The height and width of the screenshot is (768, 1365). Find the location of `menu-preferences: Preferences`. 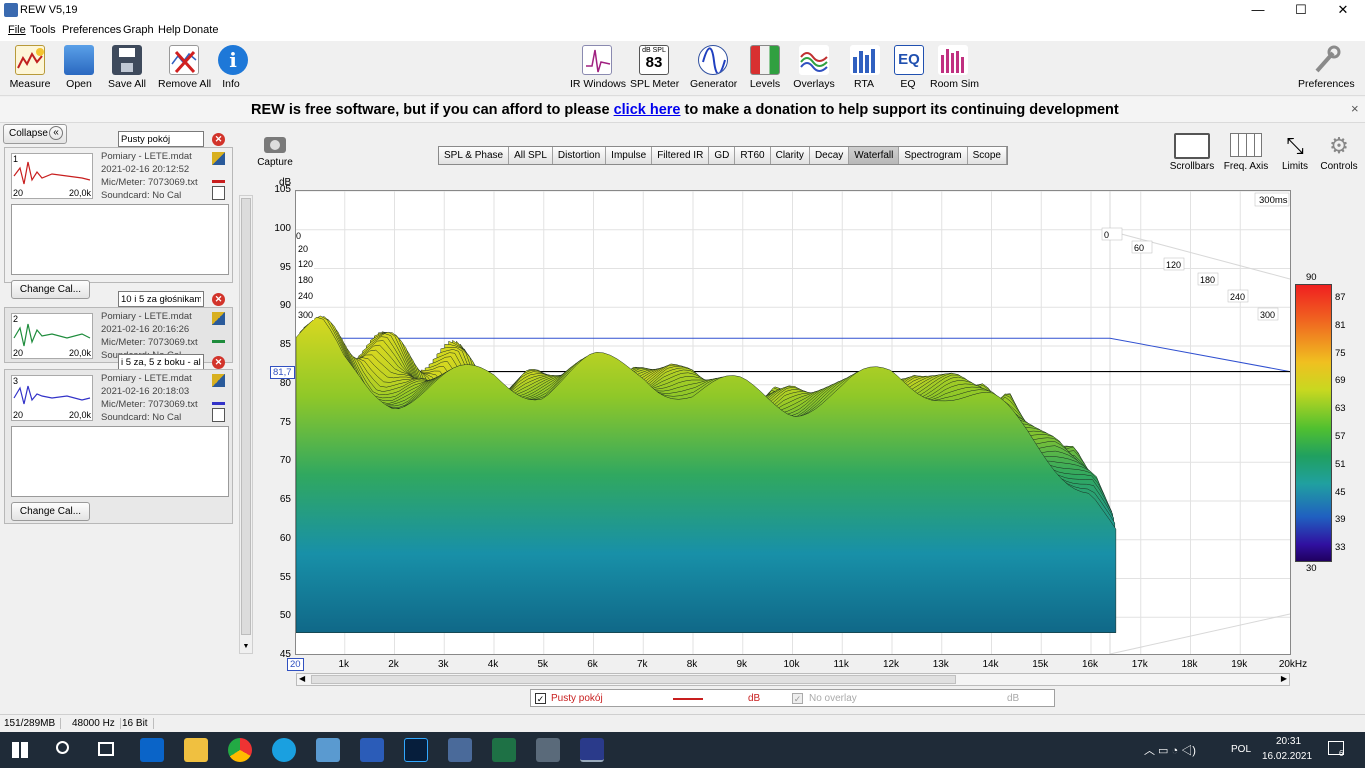

menu-preferences: Preferences is located at coordinates (91, 30).